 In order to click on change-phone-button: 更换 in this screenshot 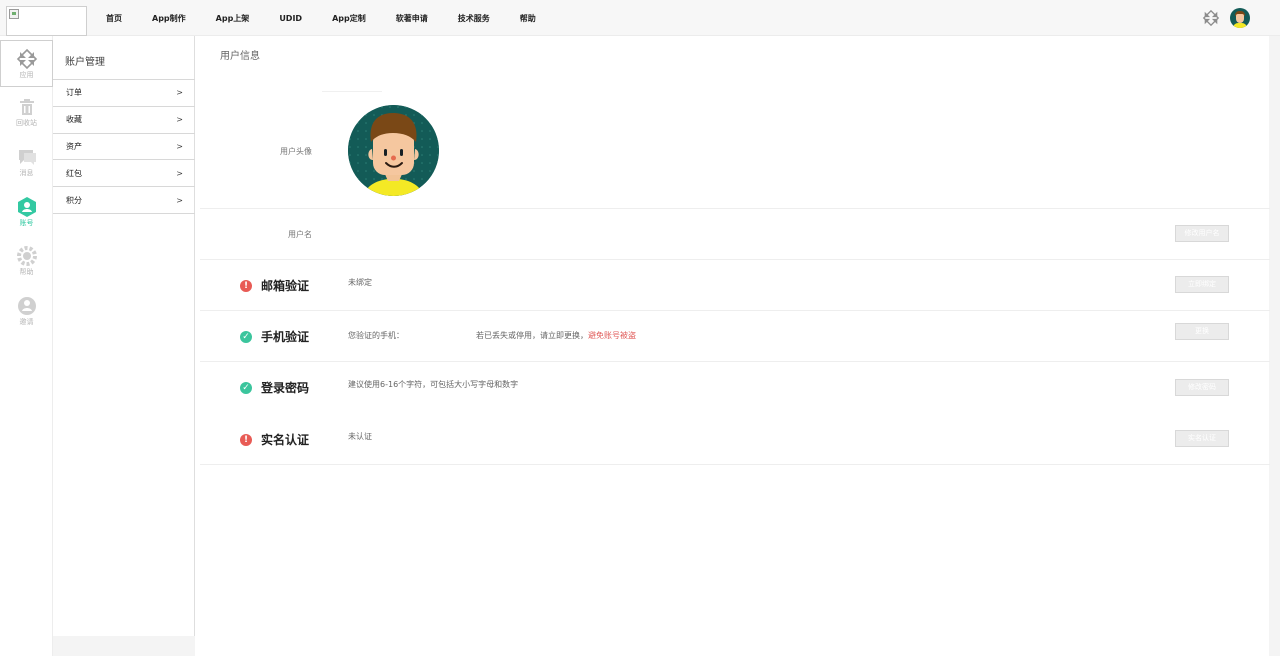, I will do `click(1202, 331)`.